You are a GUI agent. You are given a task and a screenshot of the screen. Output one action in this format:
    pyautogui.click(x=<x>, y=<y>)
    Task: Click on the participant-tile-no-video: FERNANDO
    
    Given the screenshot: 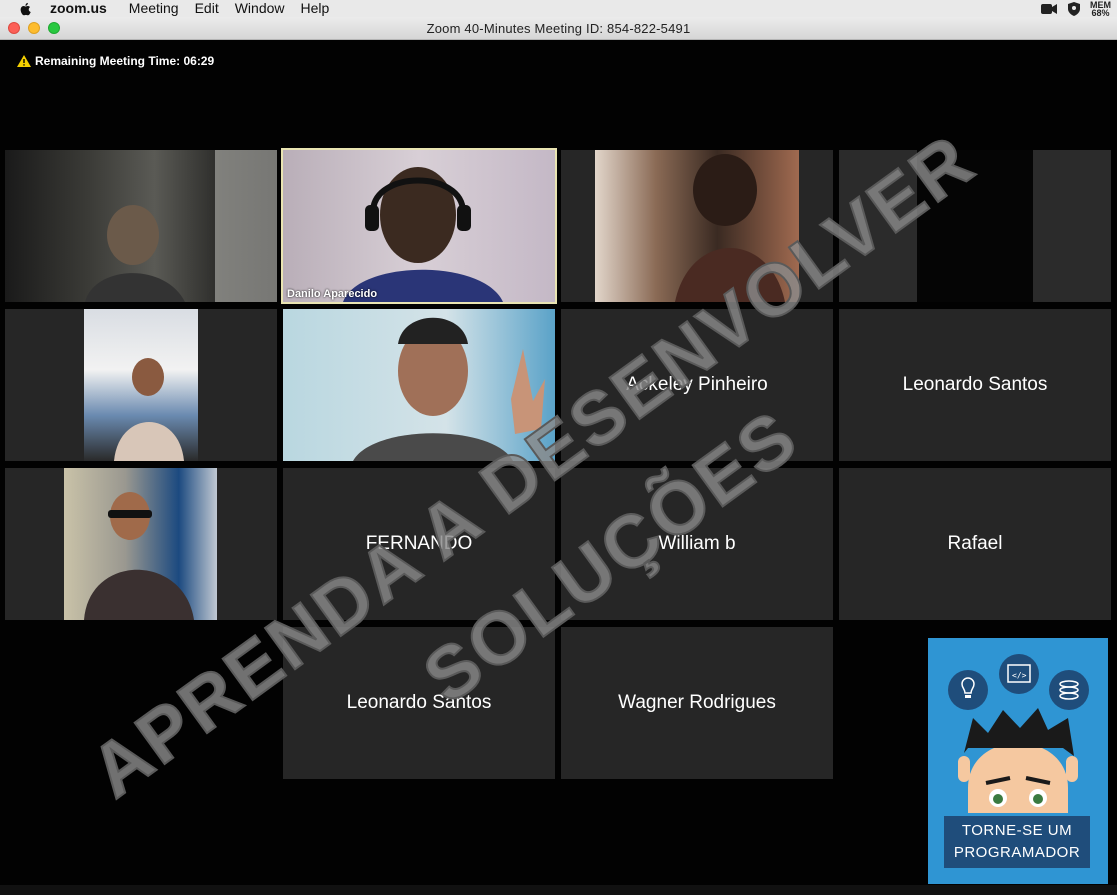 What is the action you would take?
    pyautogui.click(x=419, y=544)
    